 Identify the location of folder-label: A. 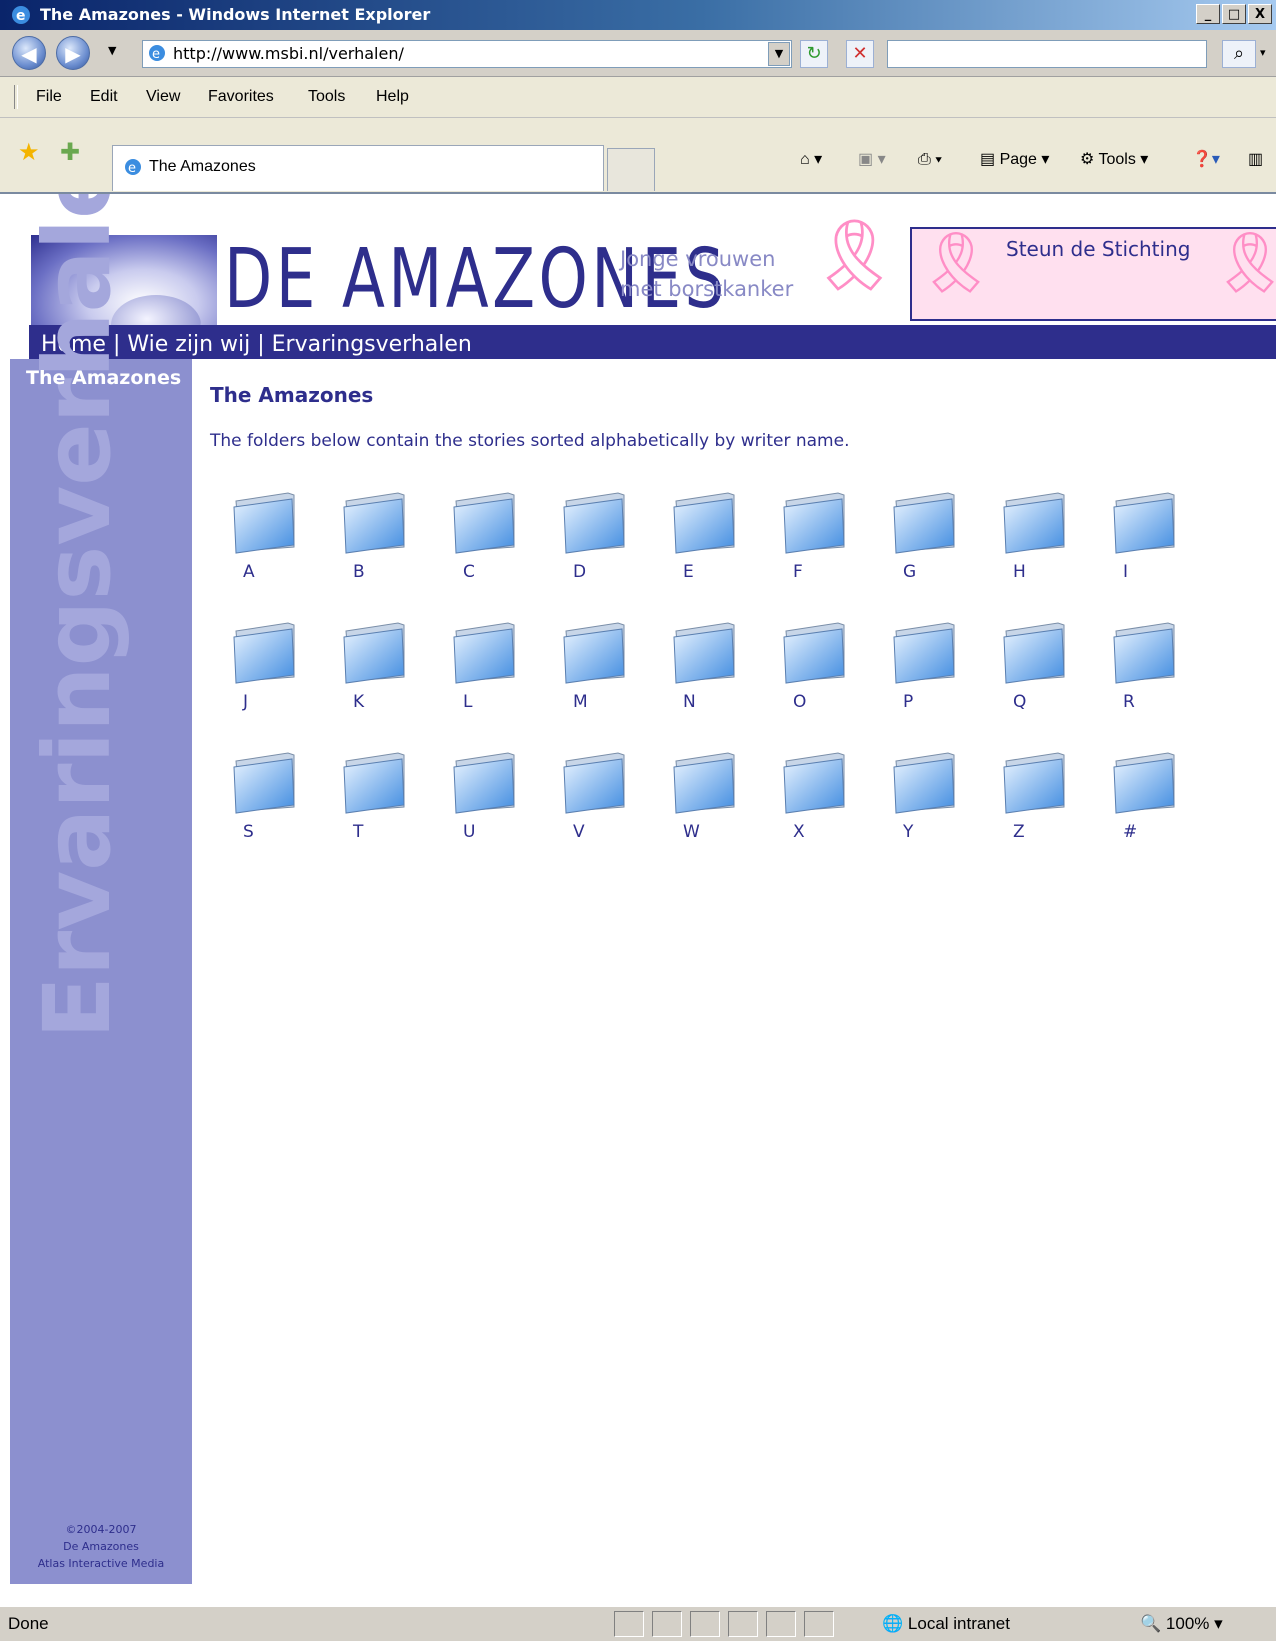
(249, 572).